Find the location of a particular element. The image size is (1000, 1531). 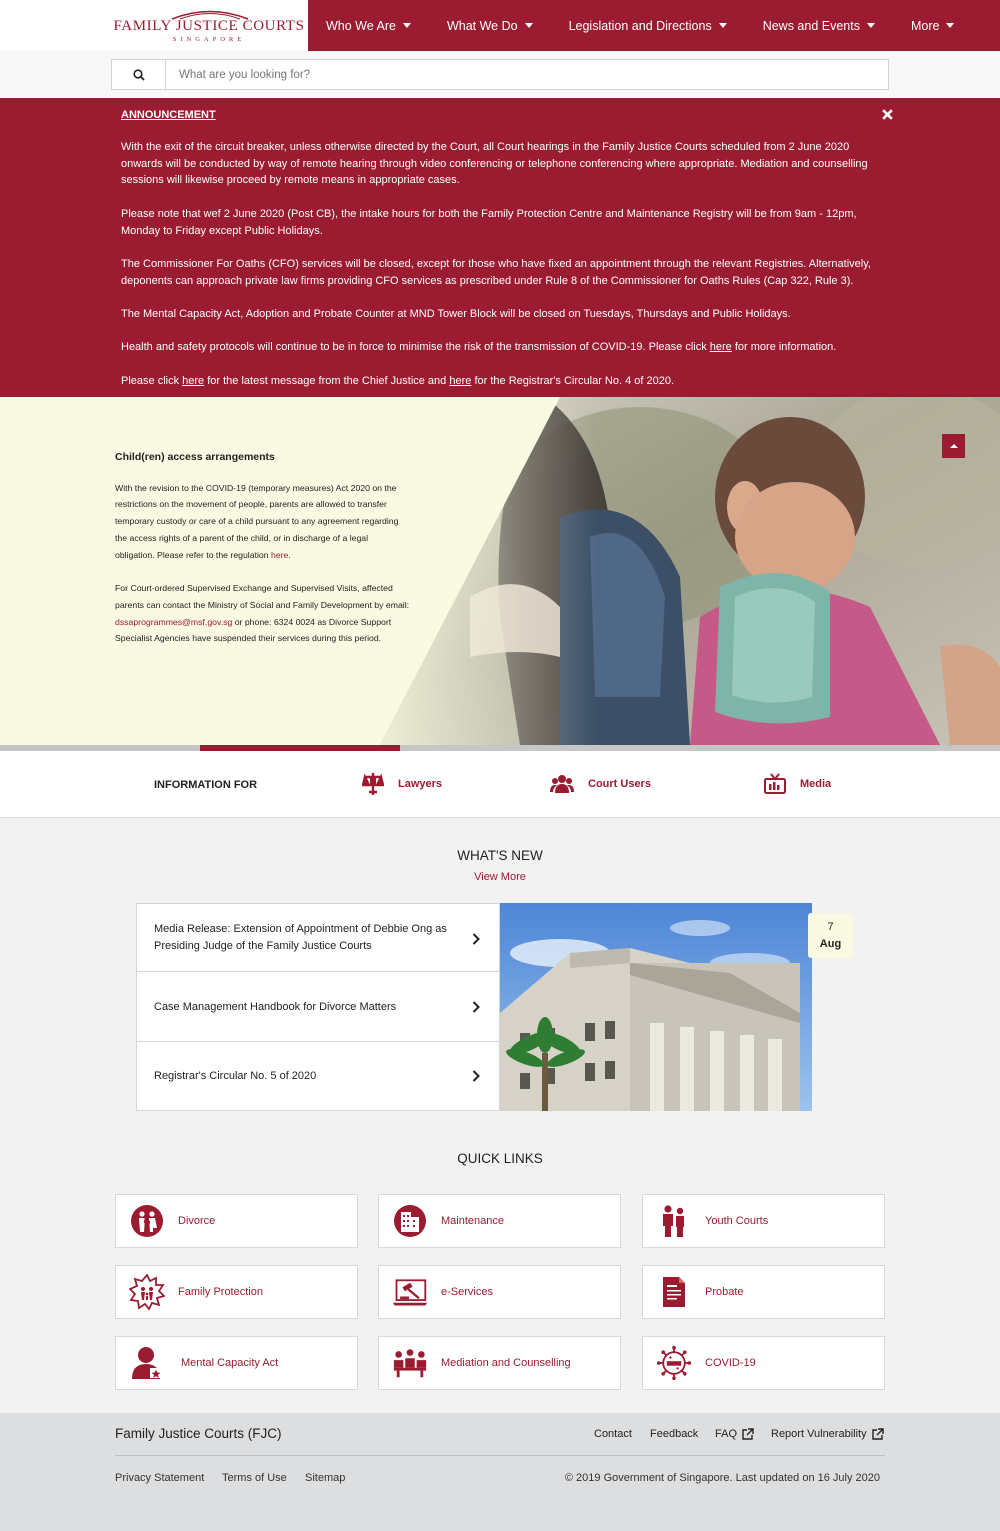

footer-link-privacy: Privacy Statement is located at coordinates (159, 1478).